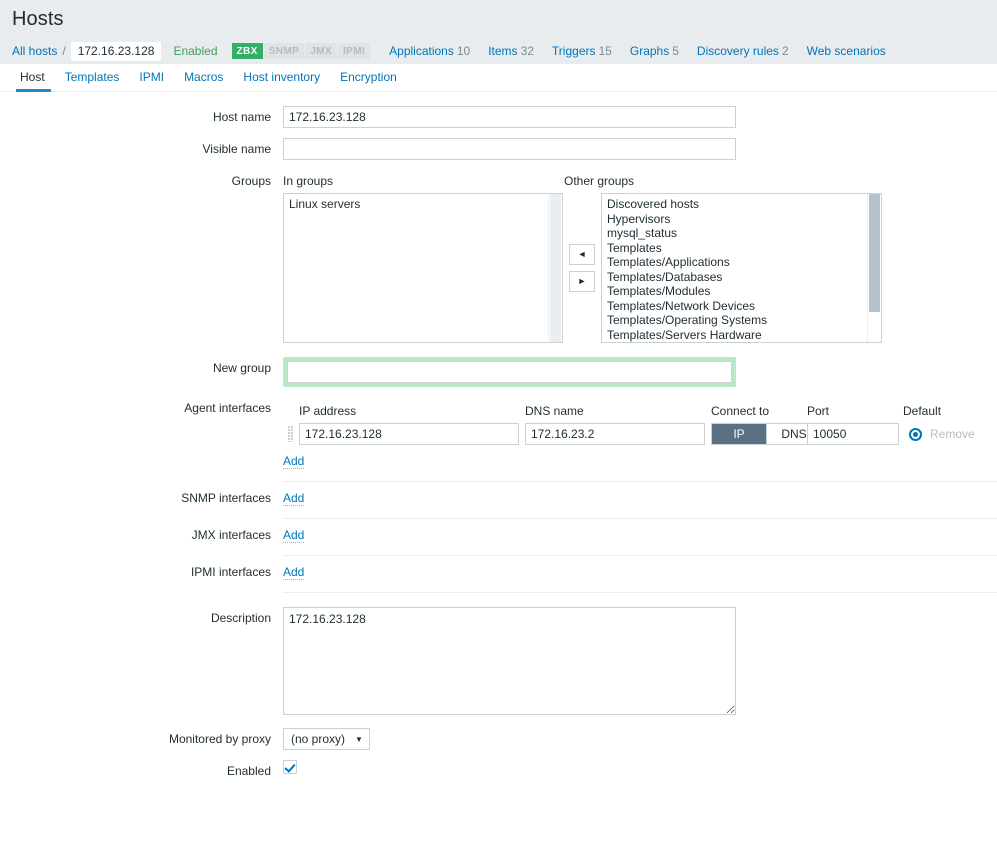 This screenshot has width=997, height=860. I want to click on nav-graphs-count: 5, so click(675, 51).